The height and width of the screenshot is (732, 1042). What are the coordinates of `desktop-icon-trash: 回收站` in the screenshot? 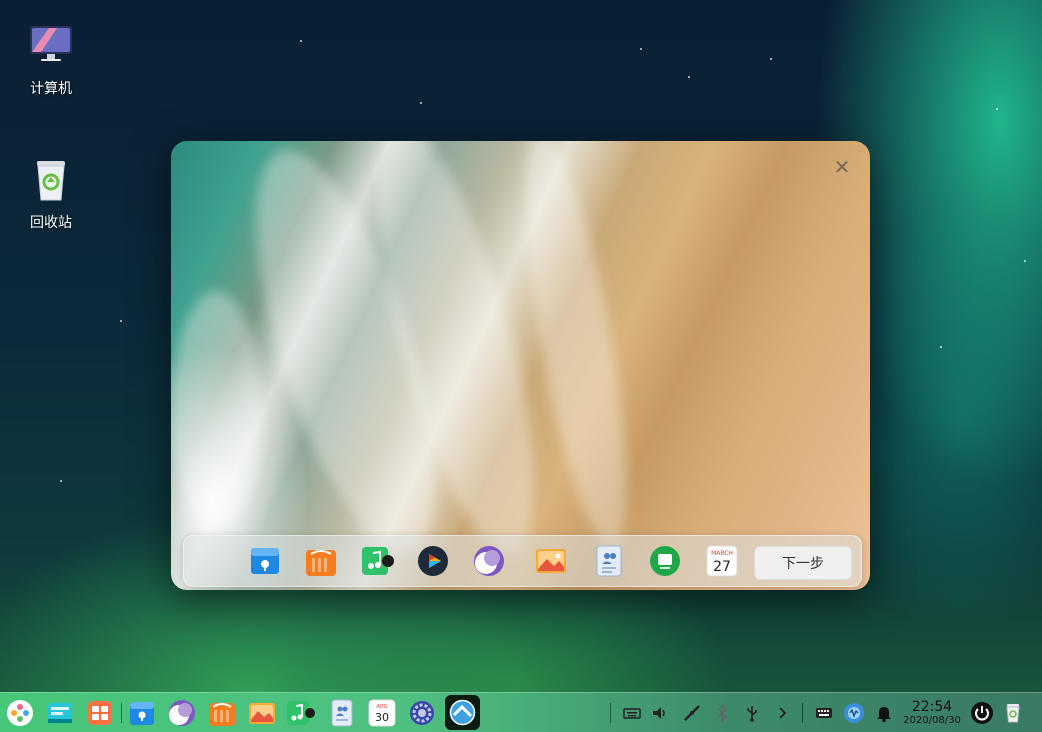 It's located at (51, 195).